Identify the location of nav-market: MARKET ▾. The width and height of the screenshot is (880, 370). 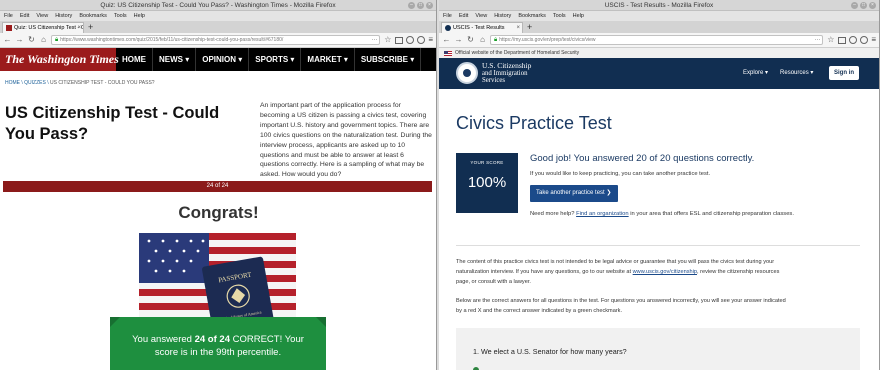
(328, 59).